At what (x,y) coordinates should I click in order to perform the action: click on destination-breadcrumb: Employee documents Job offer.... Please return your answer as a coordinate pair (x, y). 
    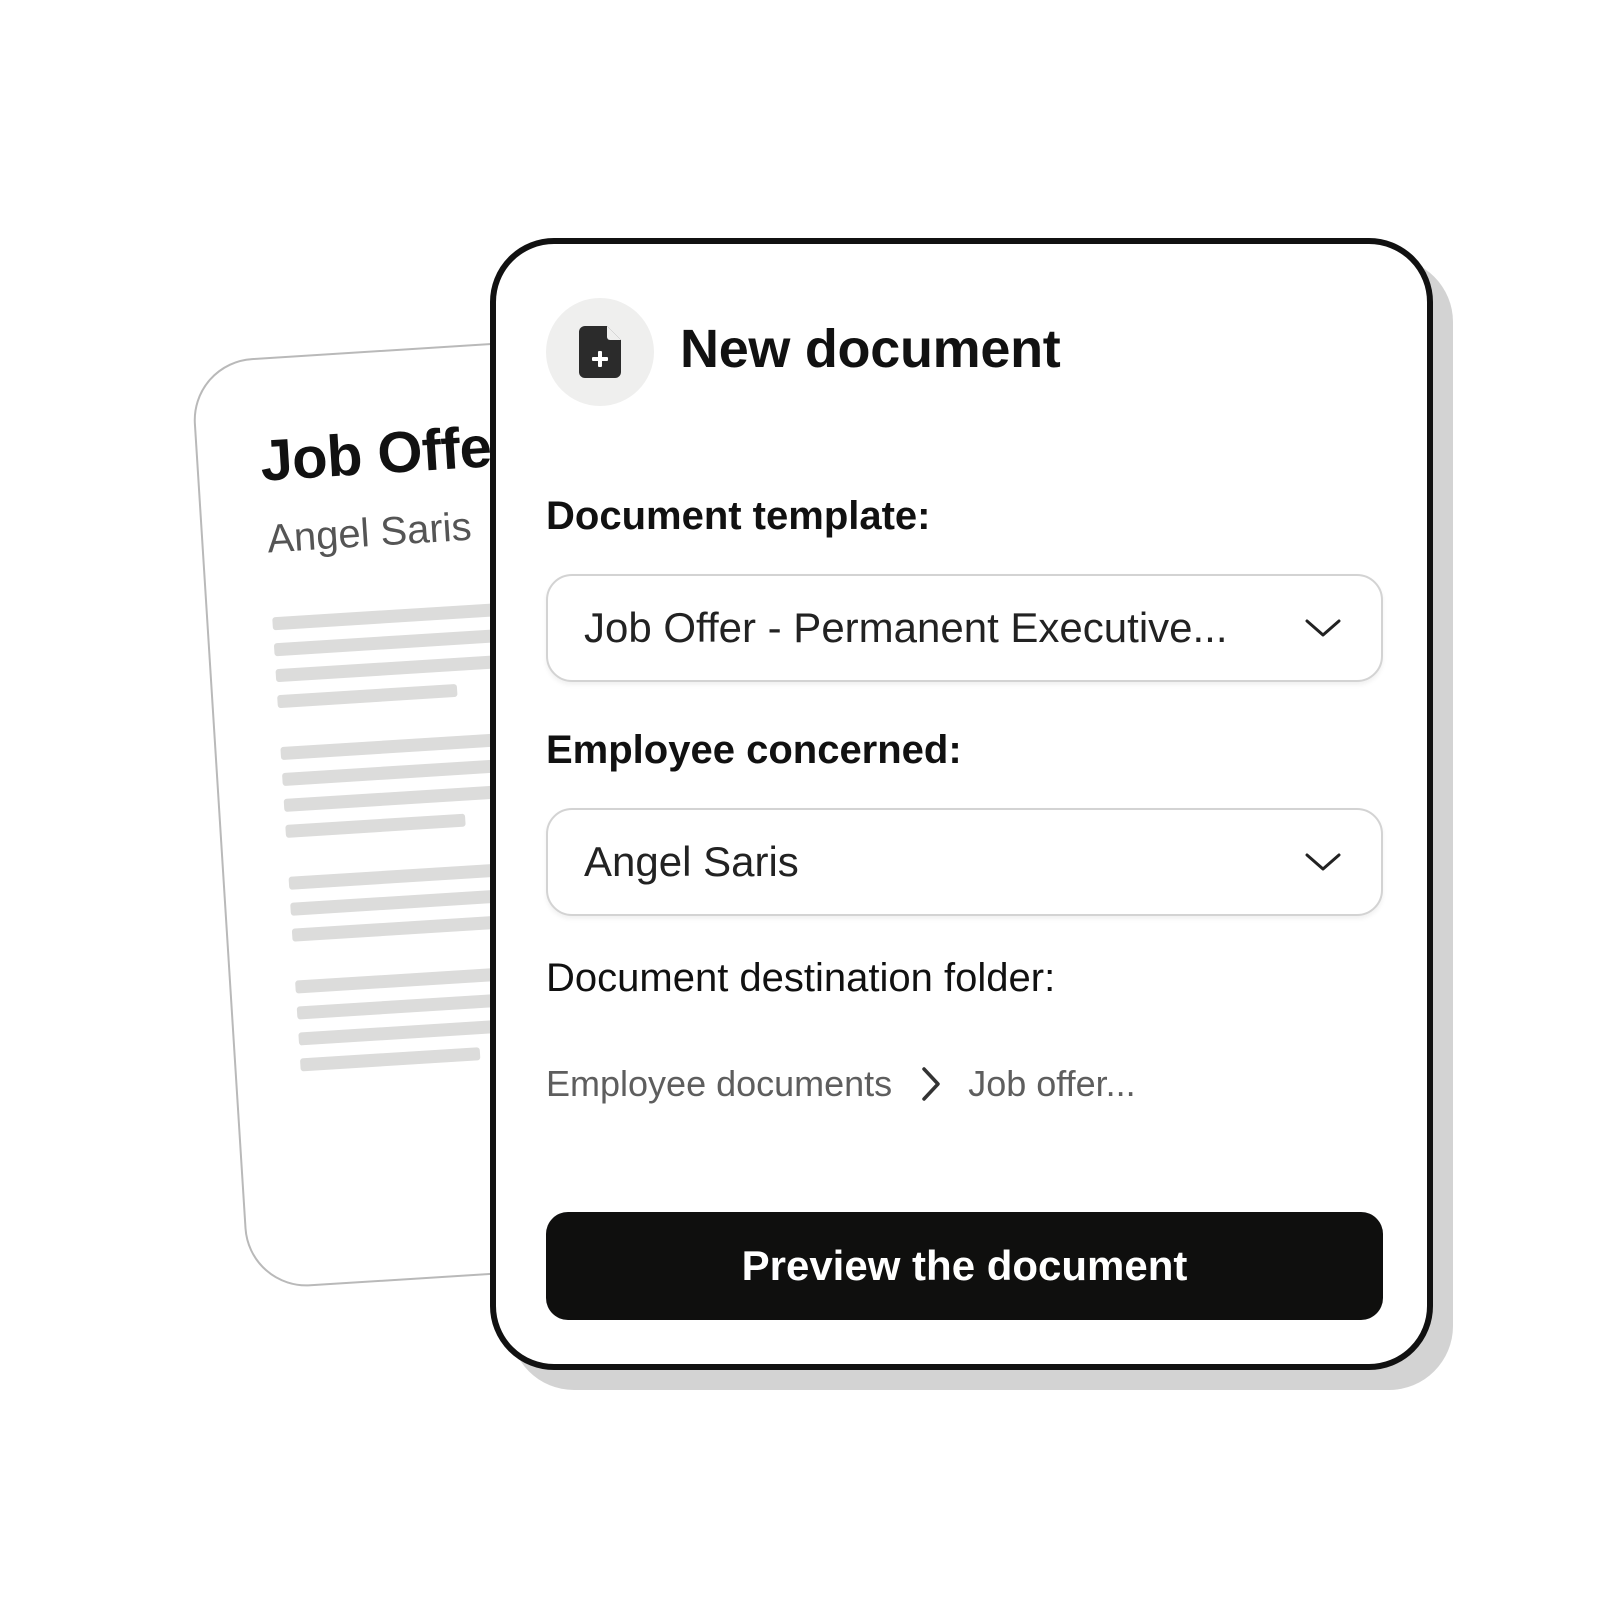
    Looking at the image, I should click on (841, 1084).